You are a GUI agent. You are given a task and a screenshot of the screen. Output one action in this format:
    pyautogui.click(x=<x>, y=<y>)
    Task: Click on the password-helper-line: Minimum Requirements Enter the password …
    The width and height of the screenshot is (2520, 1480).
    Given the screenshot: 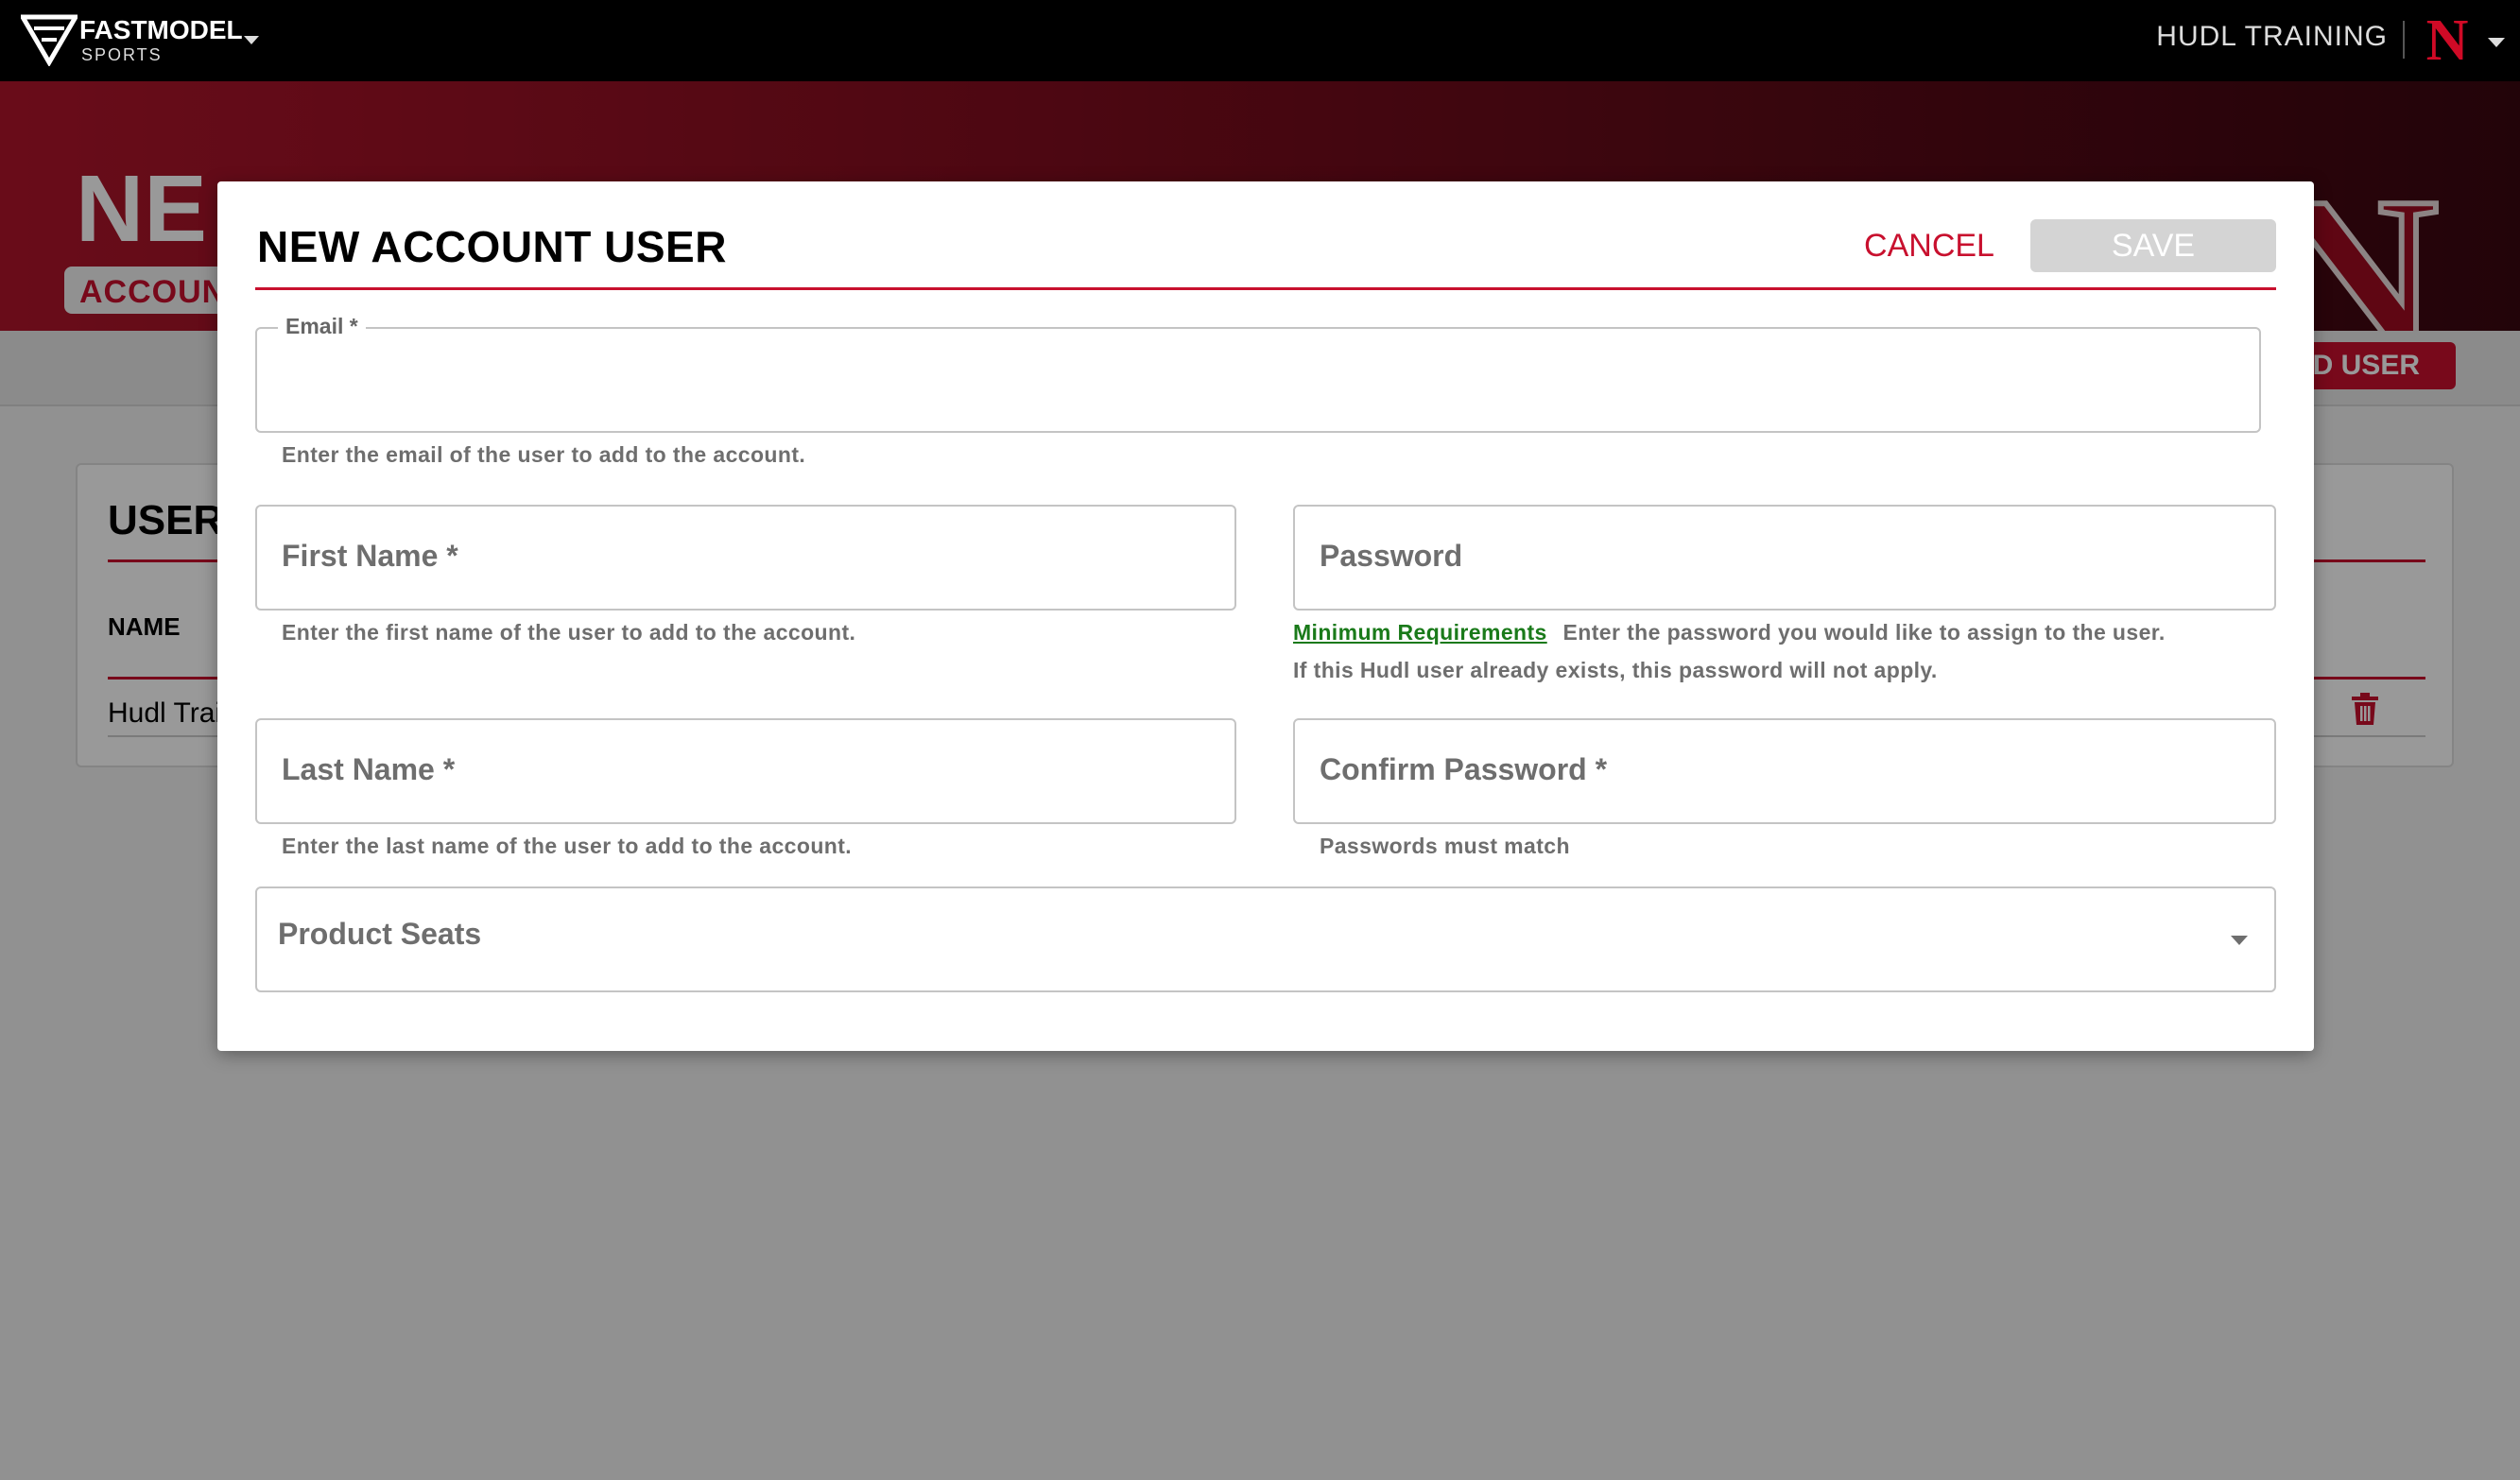 What is the action you would take?
    pyautogui.click(x=1729, y=632)
    